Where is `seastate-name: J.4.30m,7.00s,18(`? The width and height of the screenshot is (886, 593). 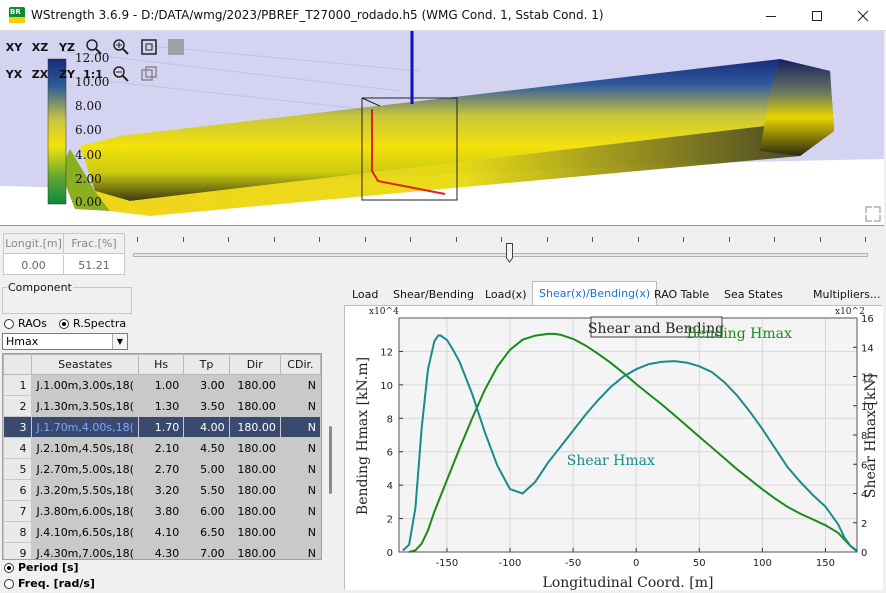
seastate-name: J.4.30m,7.00s,18( is located at coordinates (85, 550).